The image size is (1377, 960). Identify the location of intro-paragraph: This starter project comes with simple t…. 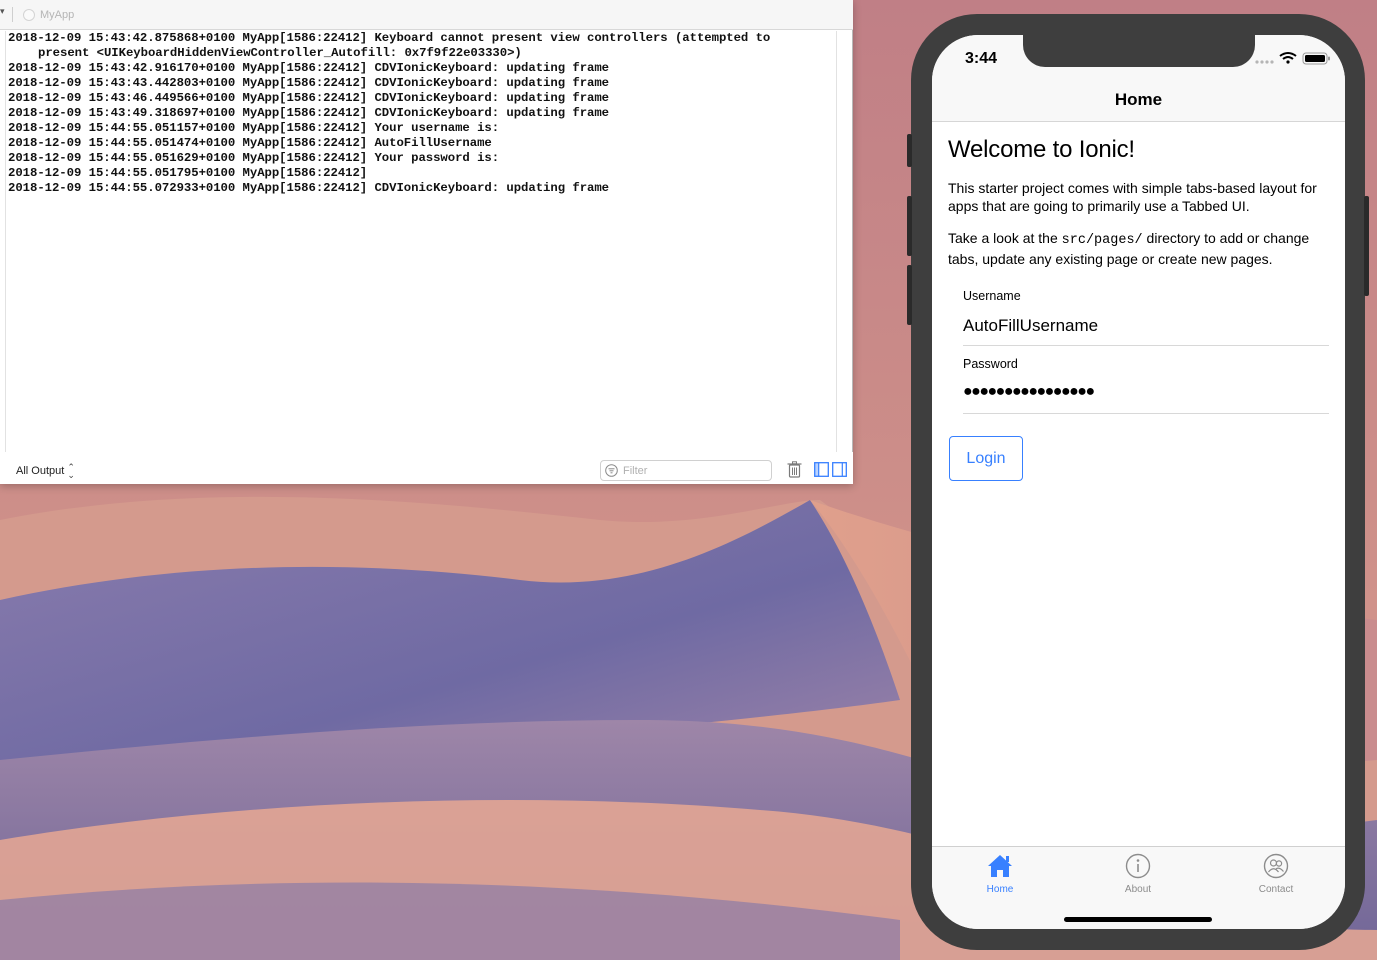
(1132, 197).